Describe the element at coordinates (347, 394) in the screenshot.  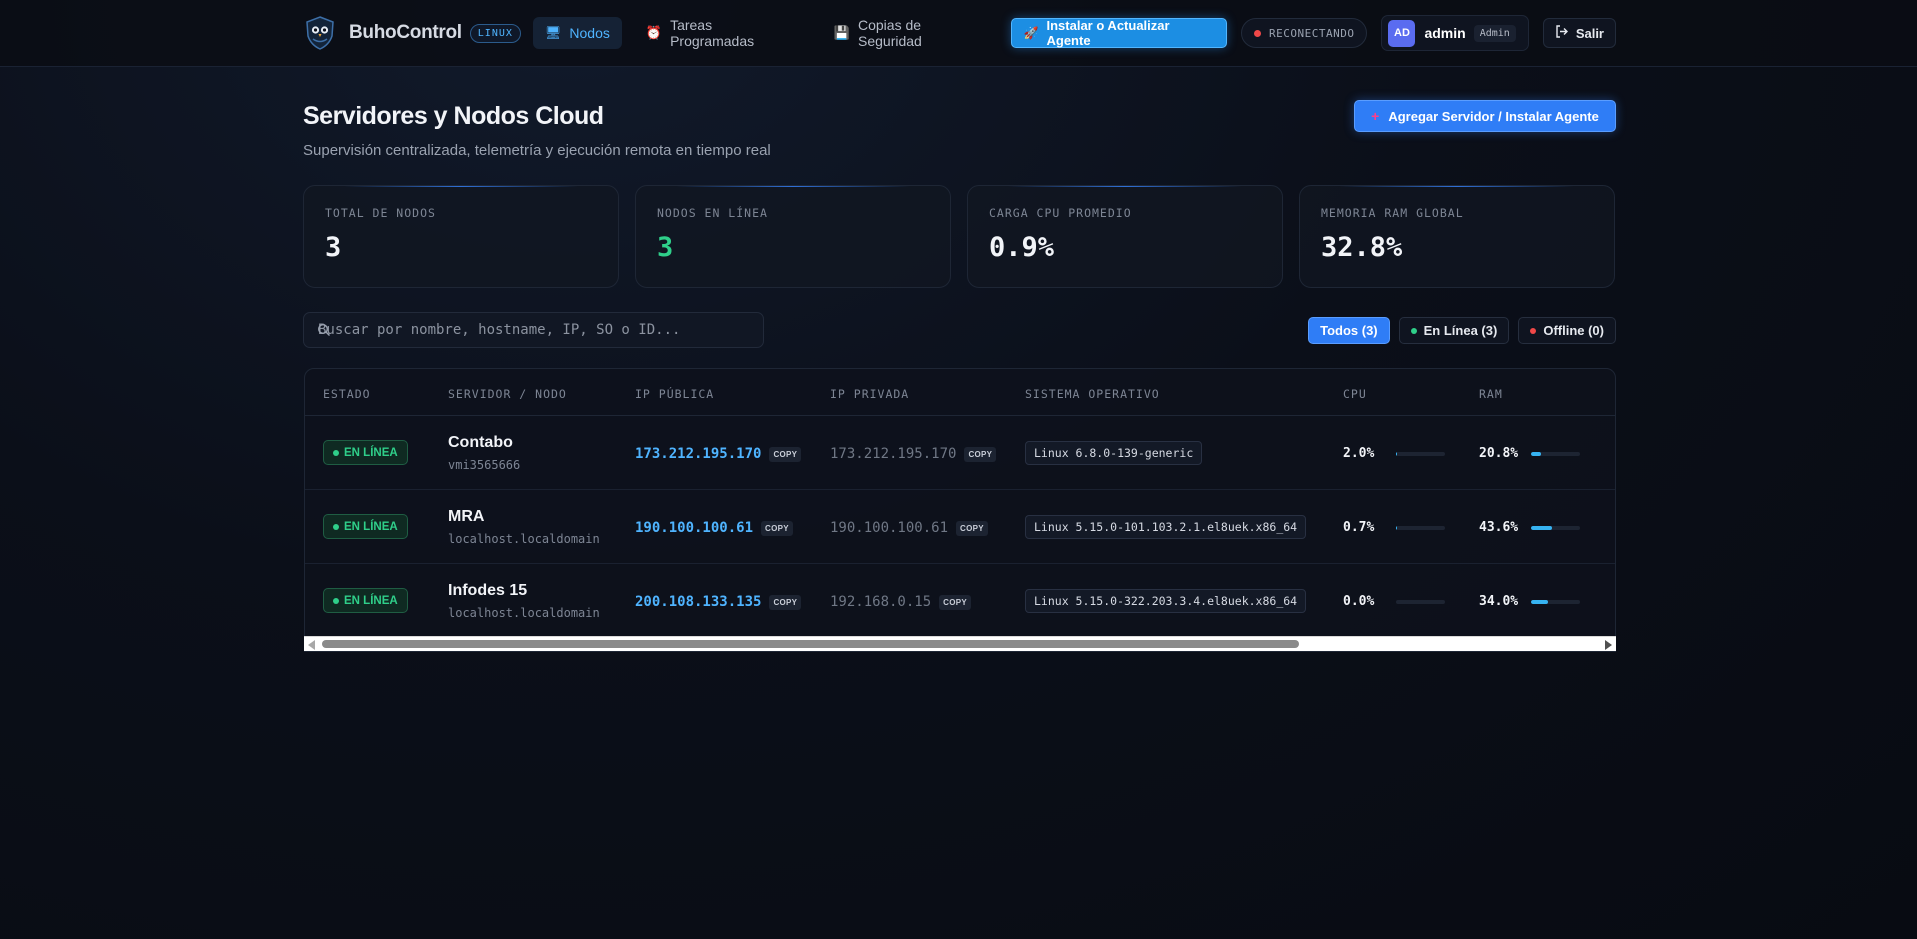
I see `column-header-estado: ESTADO` at that location.